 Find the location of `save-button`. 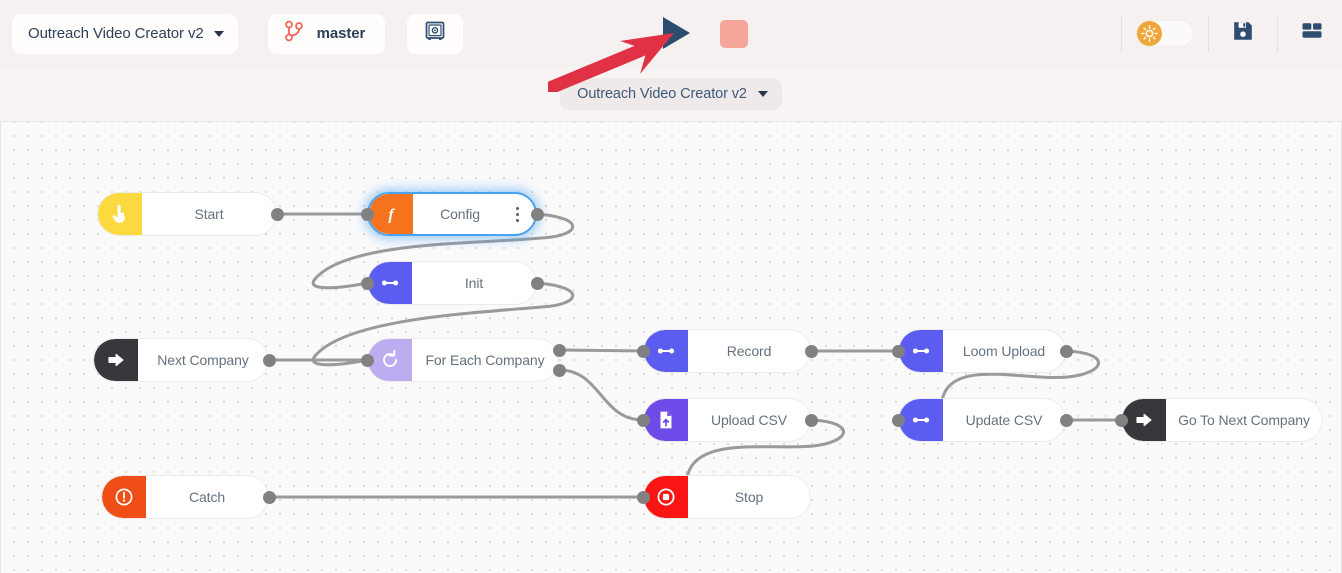

save-button is located at coordinates (1243, 34).